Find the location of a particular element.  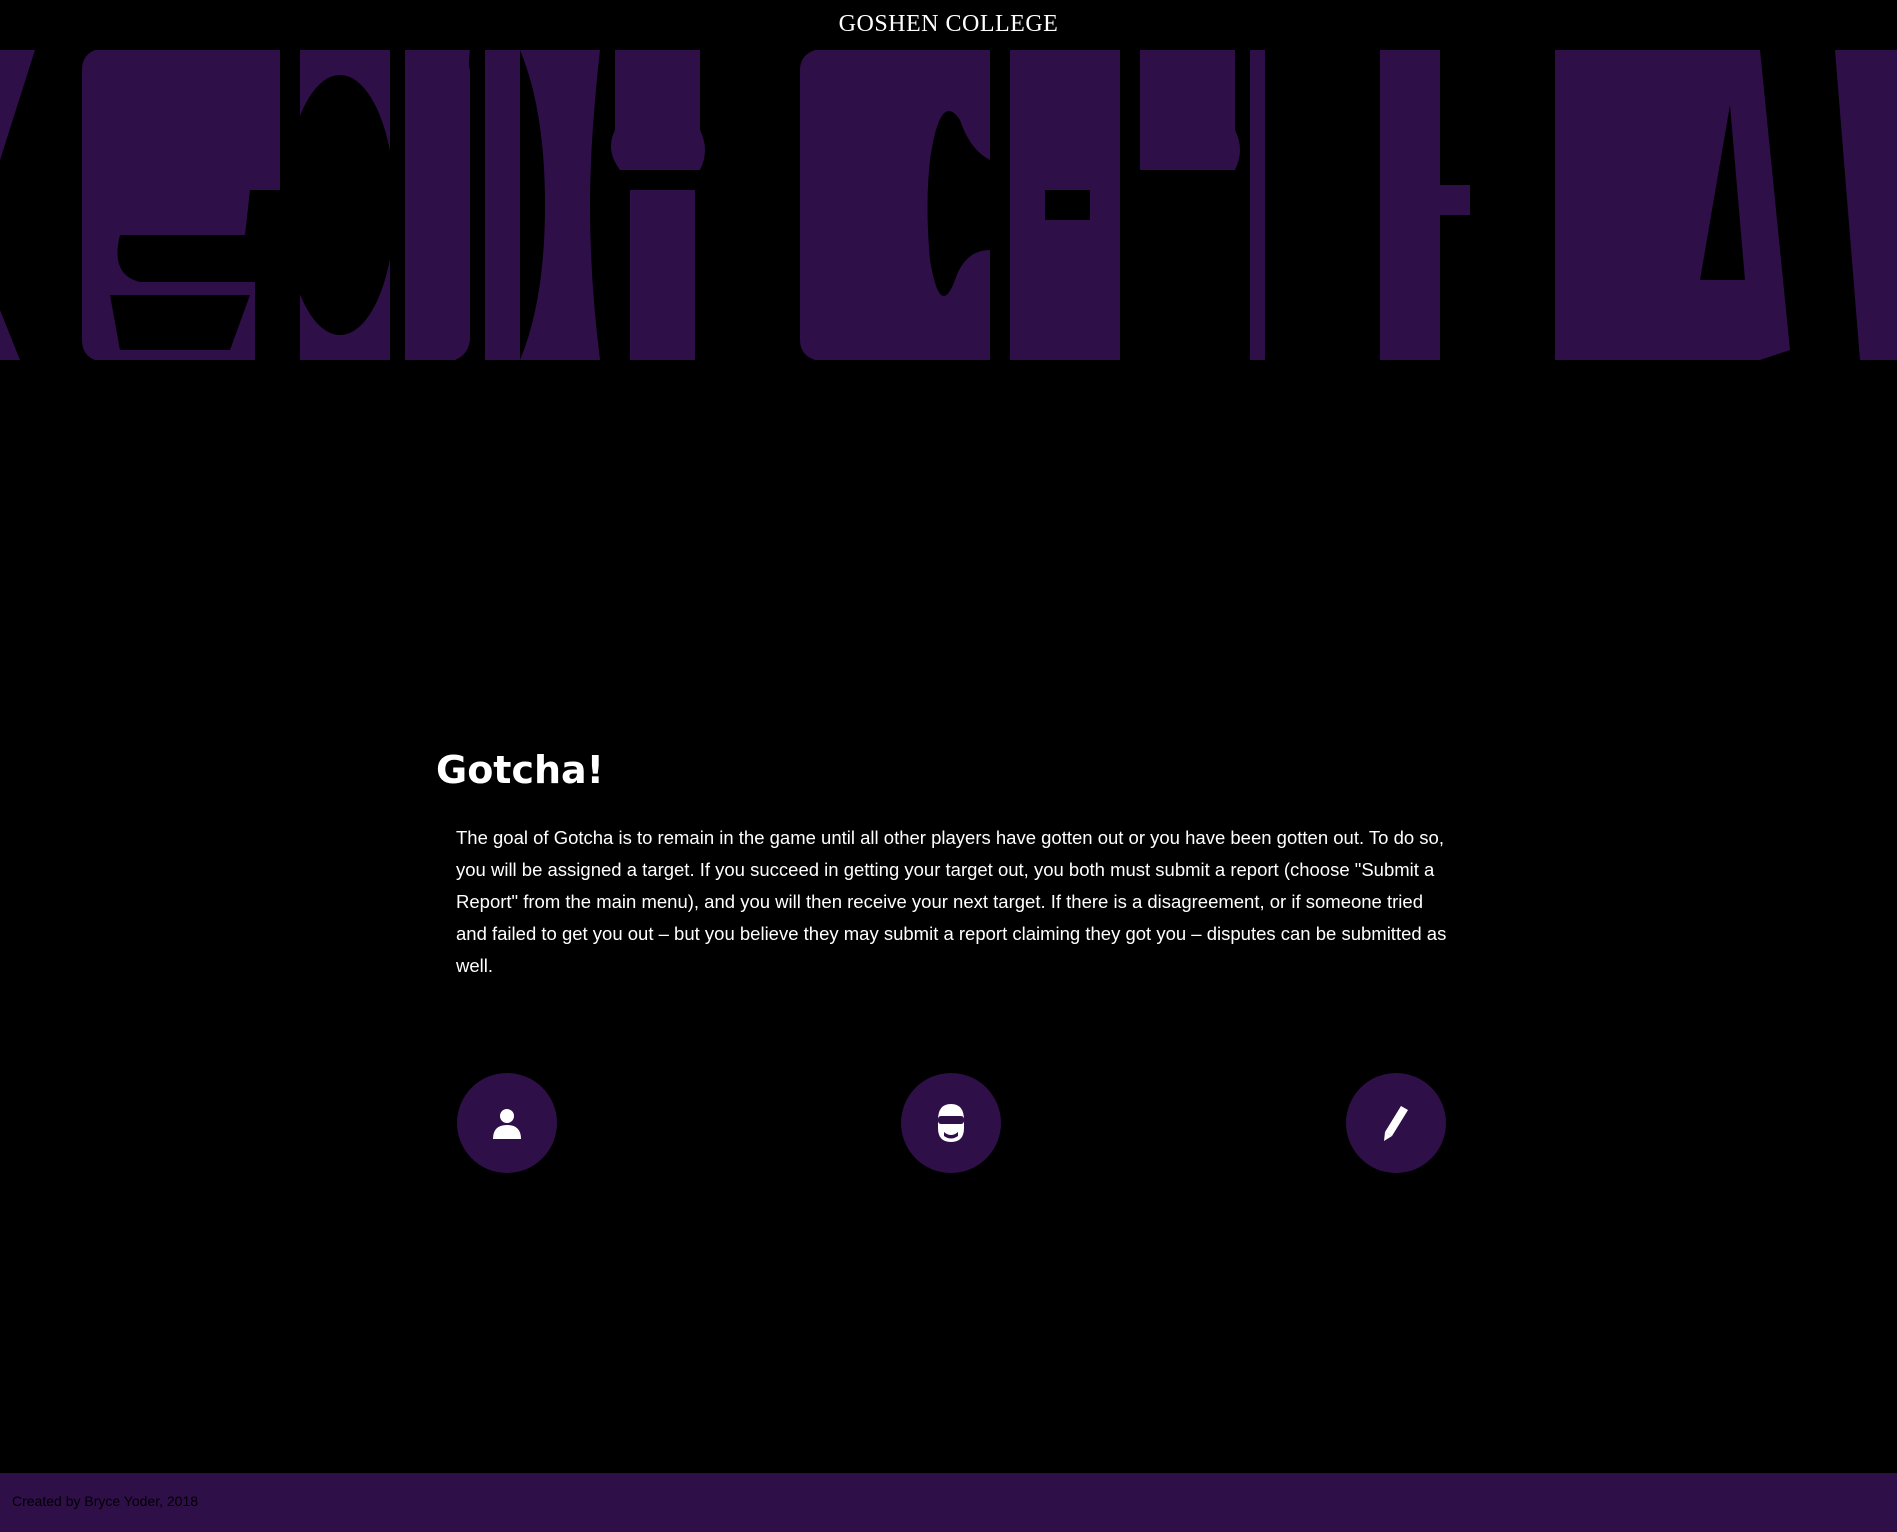

site-footer: Created by Bryce Yoder, 2018 is located at coordinates (948, 1502).